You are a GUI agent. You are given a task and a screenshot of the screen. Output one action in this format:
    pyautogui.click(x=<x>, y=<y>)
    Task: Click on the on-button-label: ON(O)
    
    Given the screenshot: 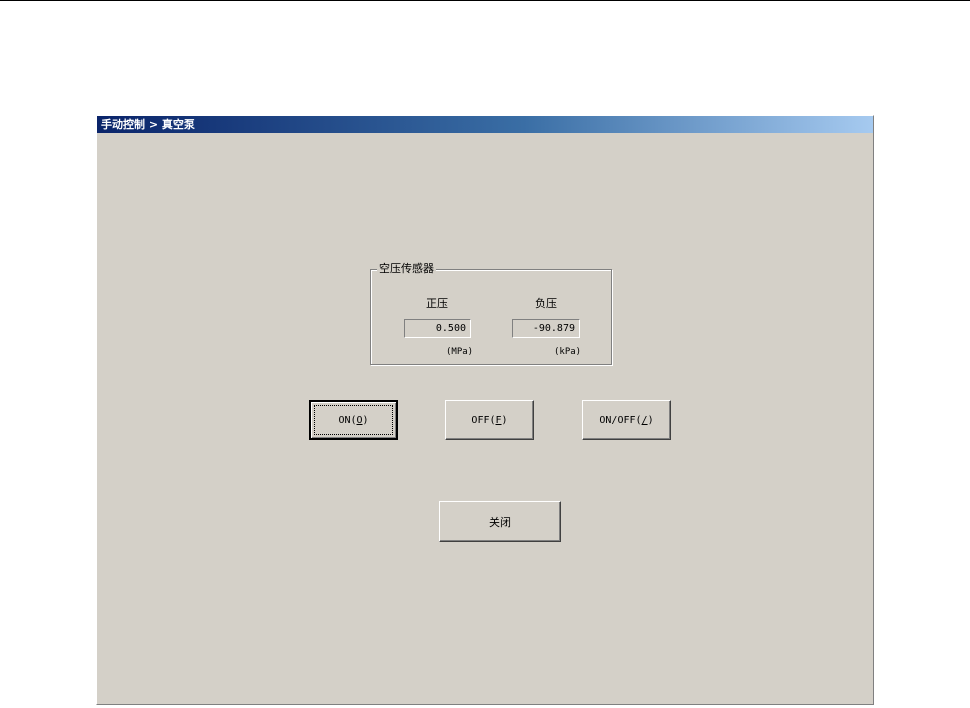 What is the action you would take?
    pyautogui.click(x=353, y=420)
    